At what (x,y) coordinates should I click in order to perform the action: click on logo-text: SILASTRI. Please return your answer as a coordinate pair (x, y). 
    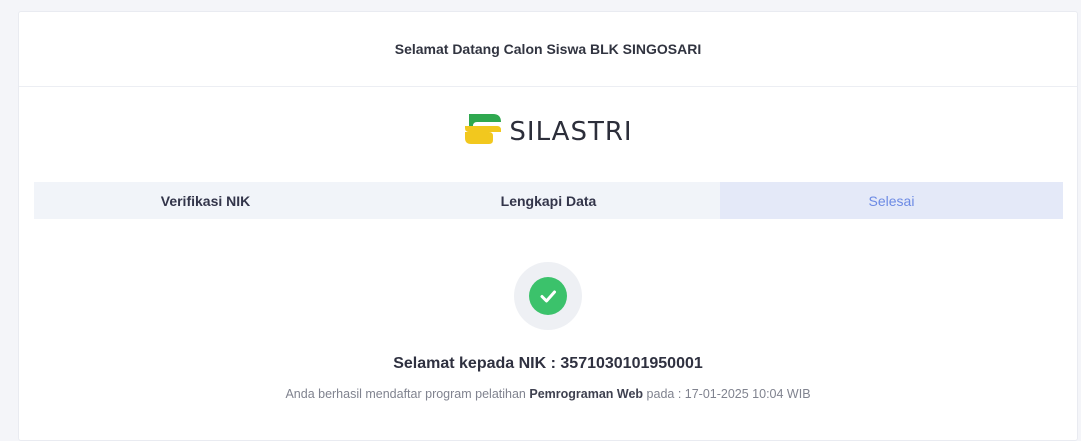
    Looking at the image, I should click on (571, 131).